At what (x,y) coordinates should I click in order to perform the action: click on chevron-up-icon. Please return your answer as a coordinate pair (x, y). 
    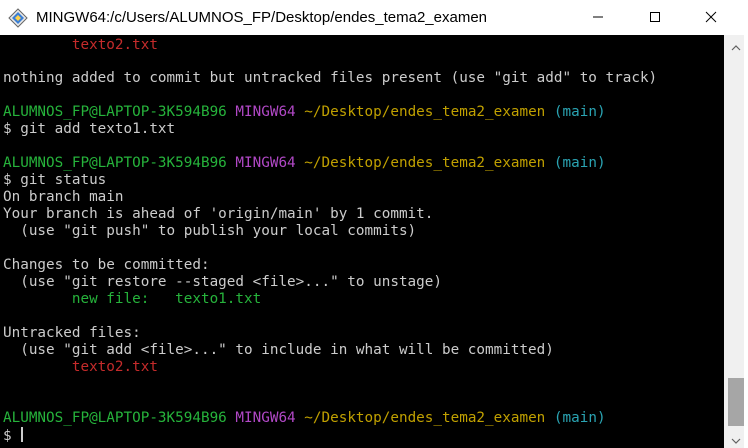
    Looking at the image, I should click on (736, 45).